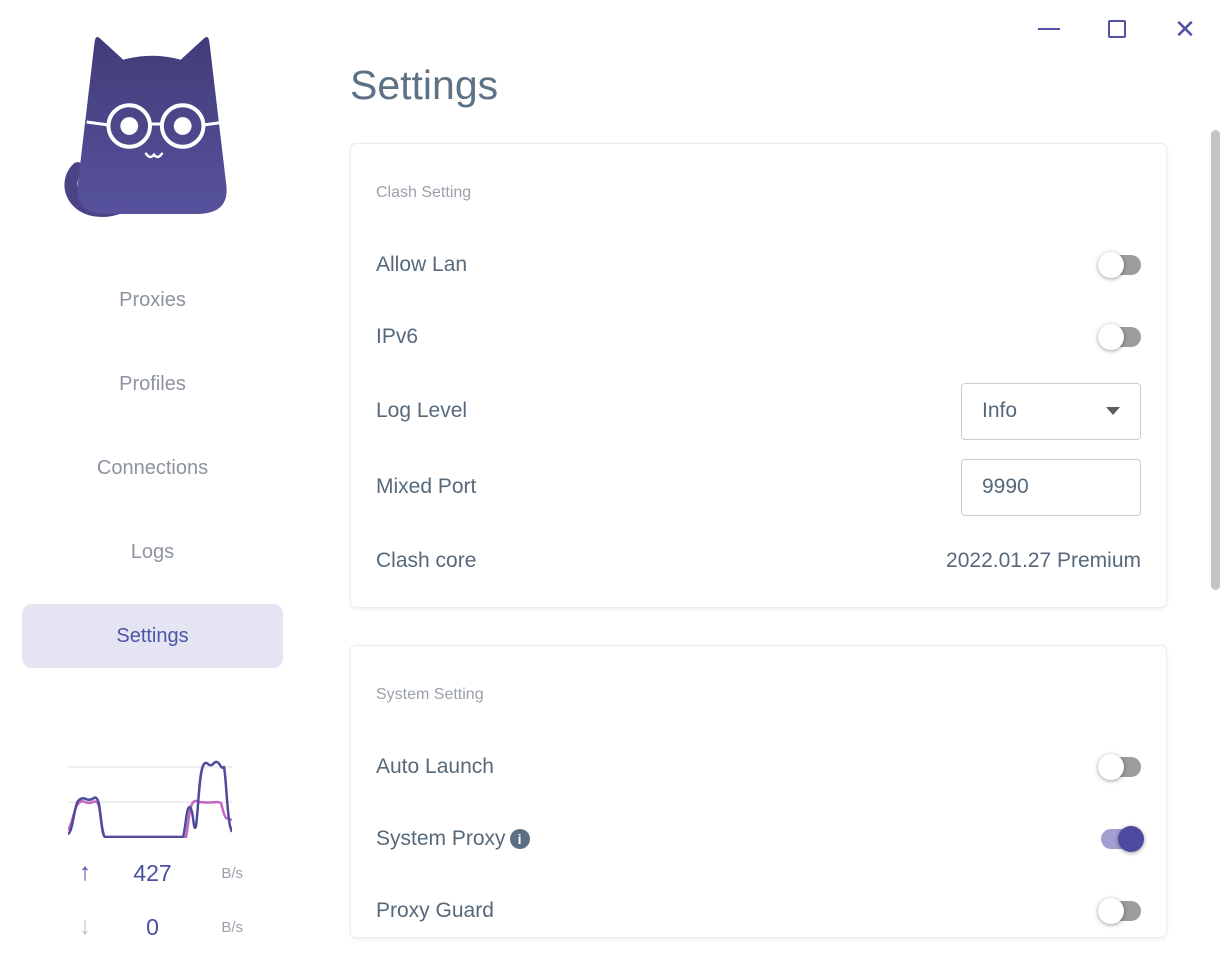 The width and height of the screenshot is (1222, 956). I want to click on download-speed-value: 0, so click(152, 926).